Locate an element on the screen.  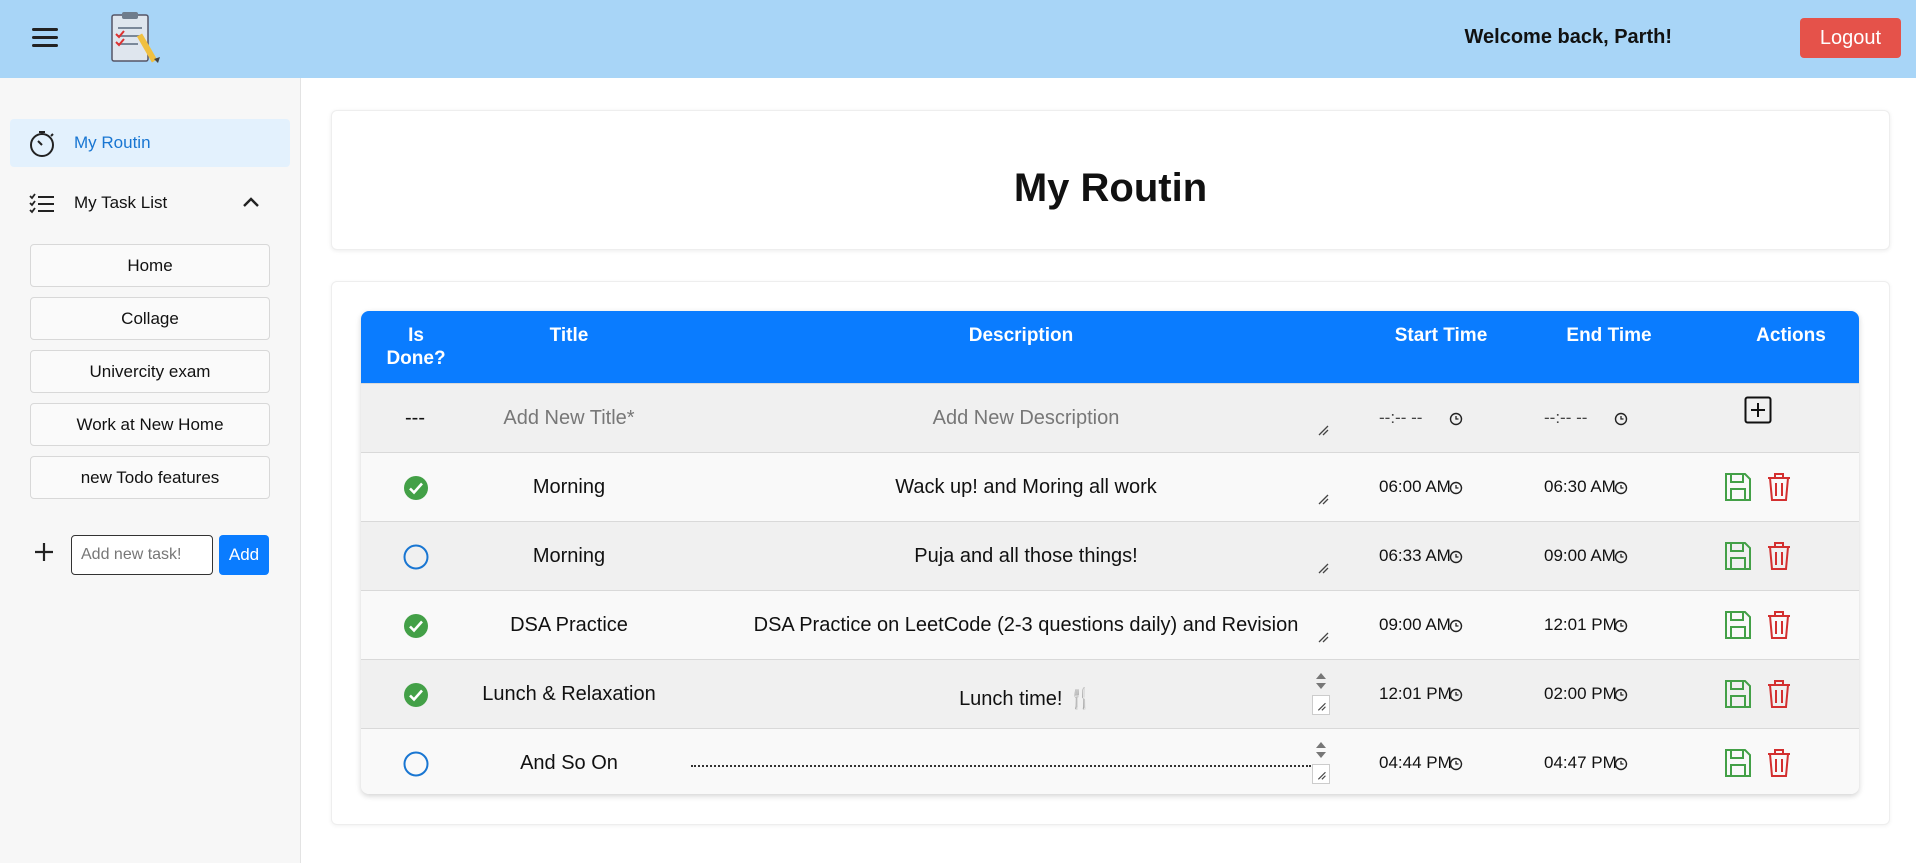
stopwatch-icon is located at coordinates (42, 144).